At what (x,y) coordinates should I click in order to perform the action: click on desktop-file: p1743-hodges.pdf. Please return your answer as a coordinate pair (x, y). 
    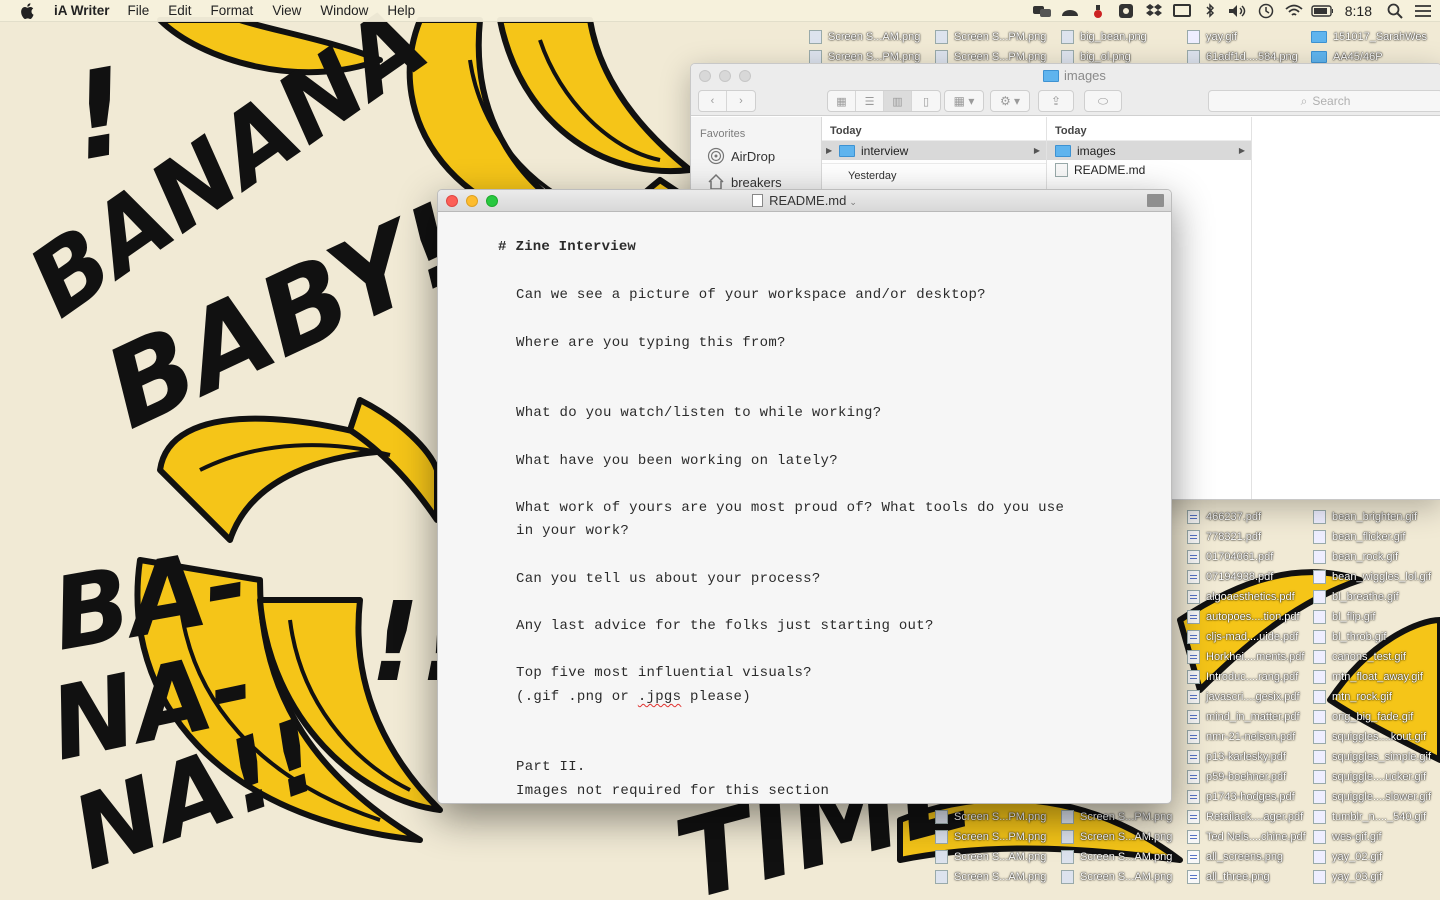
    Looking at the image, I should click on (1241, 797).